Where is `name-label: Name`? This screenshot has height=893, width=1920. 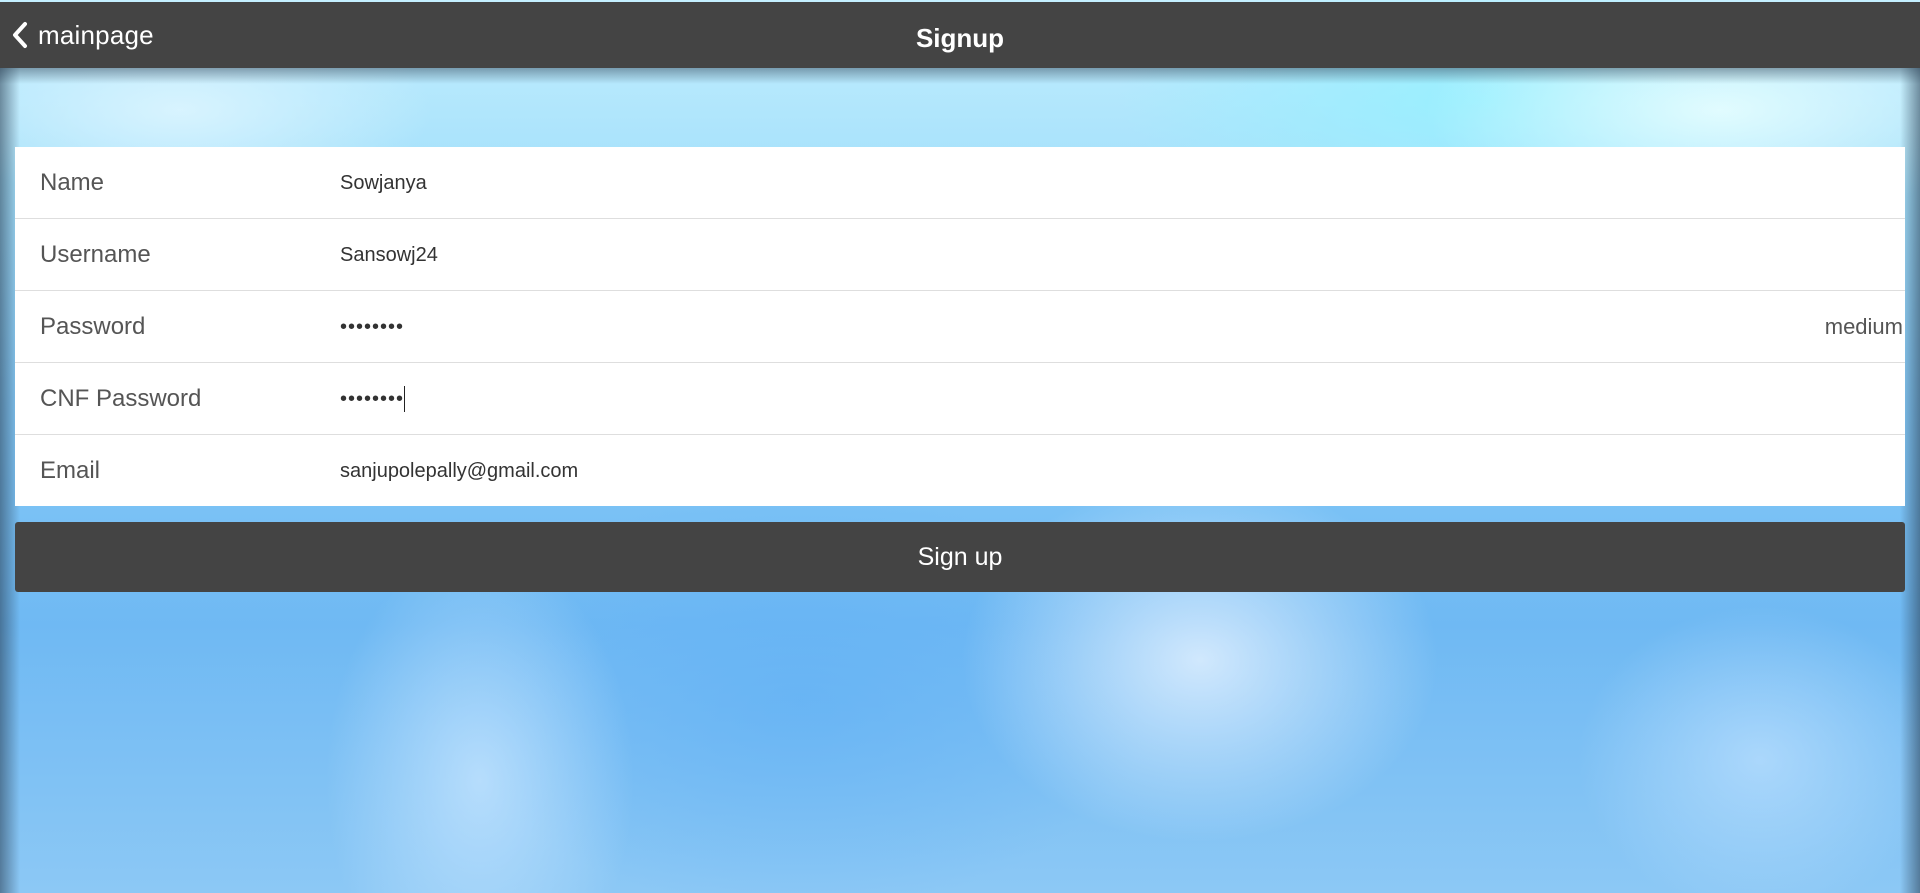 name-label: Name is located at coordinates (72, 182).